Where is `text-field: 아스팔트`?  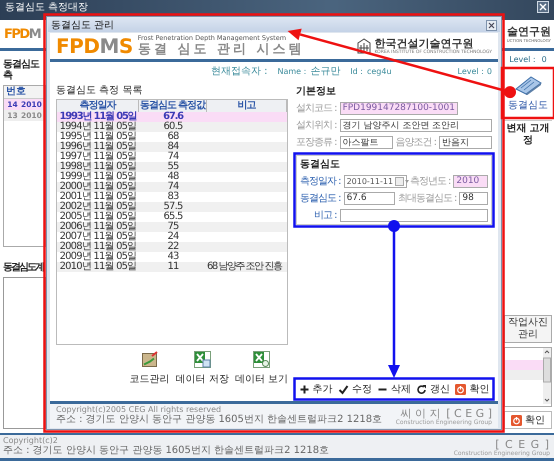
text-field: 아스팔트 is located at coordinates (366, 142).